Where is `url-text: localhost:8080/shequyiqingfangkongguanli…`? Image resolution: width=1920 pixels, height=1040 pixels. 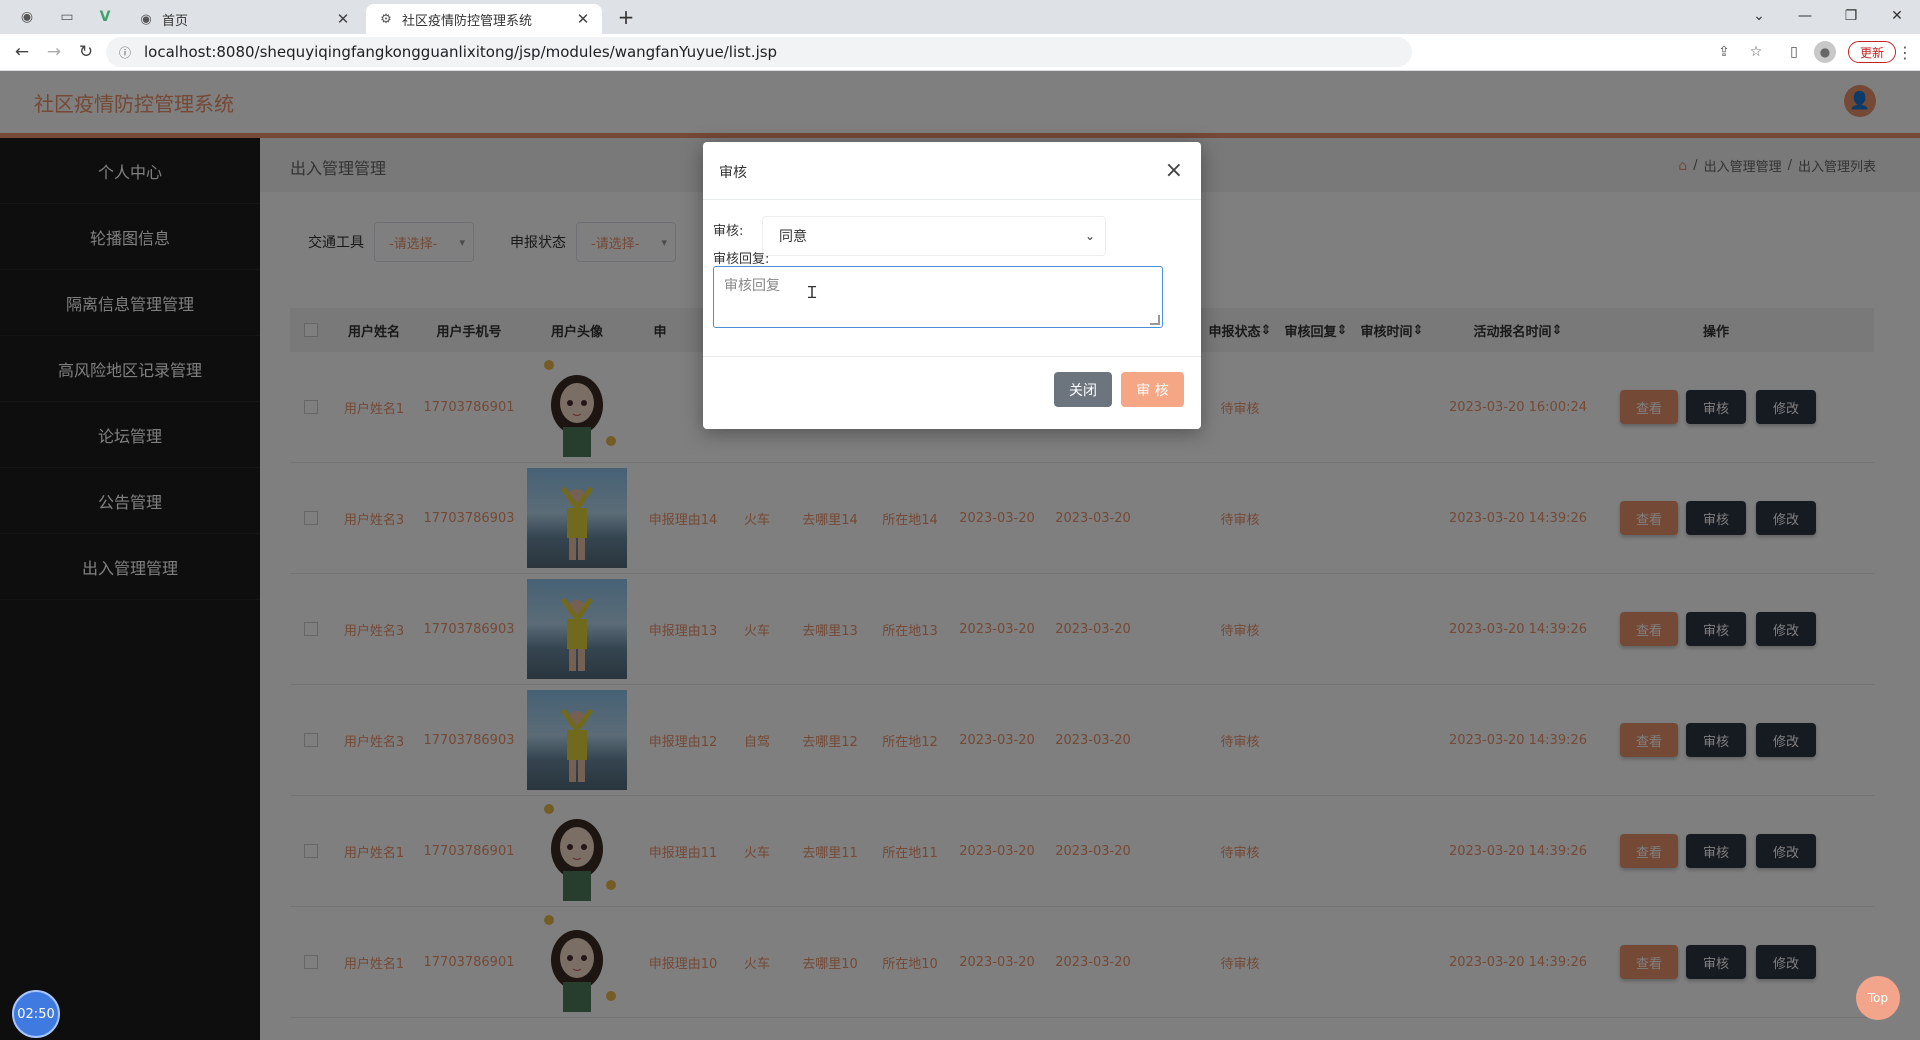
url-text: localhost:8080/shequyiqingfangkongguanli… is located at coordinates (461, 52).